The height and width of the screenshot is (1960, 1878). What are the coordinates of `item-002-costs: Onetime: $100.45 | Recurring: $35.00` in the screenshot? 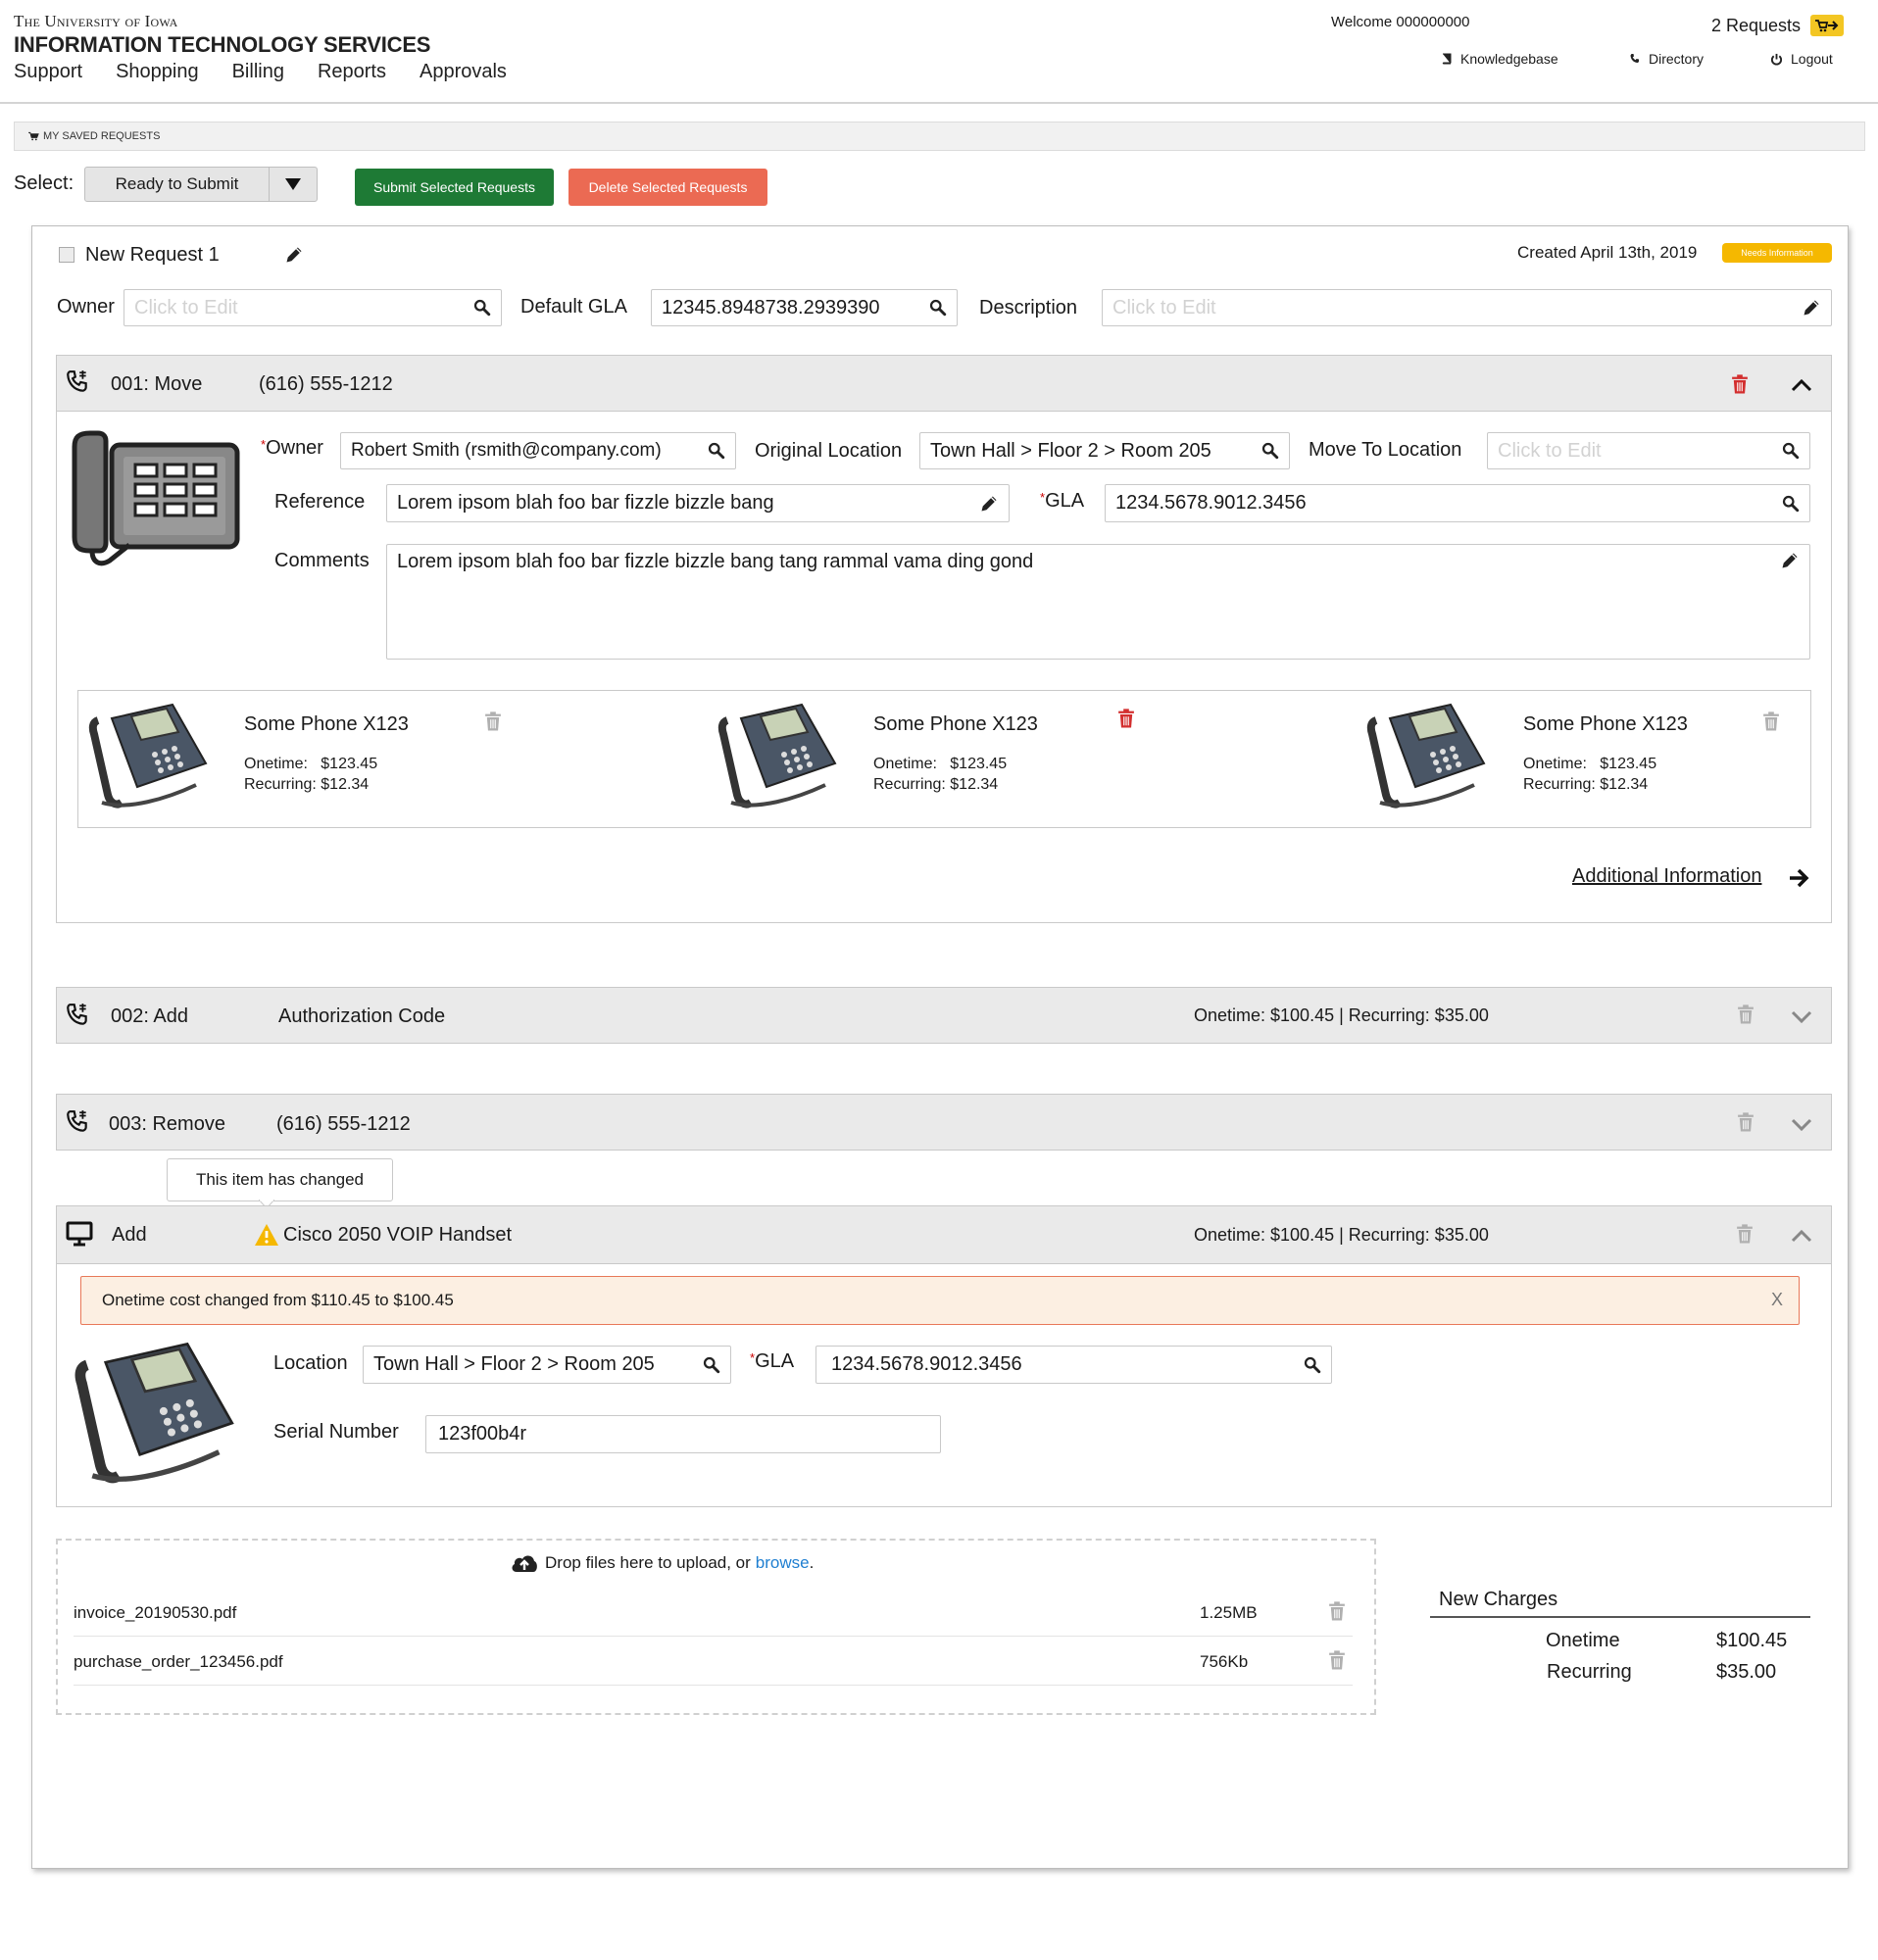 It's located at (1342, 1015).